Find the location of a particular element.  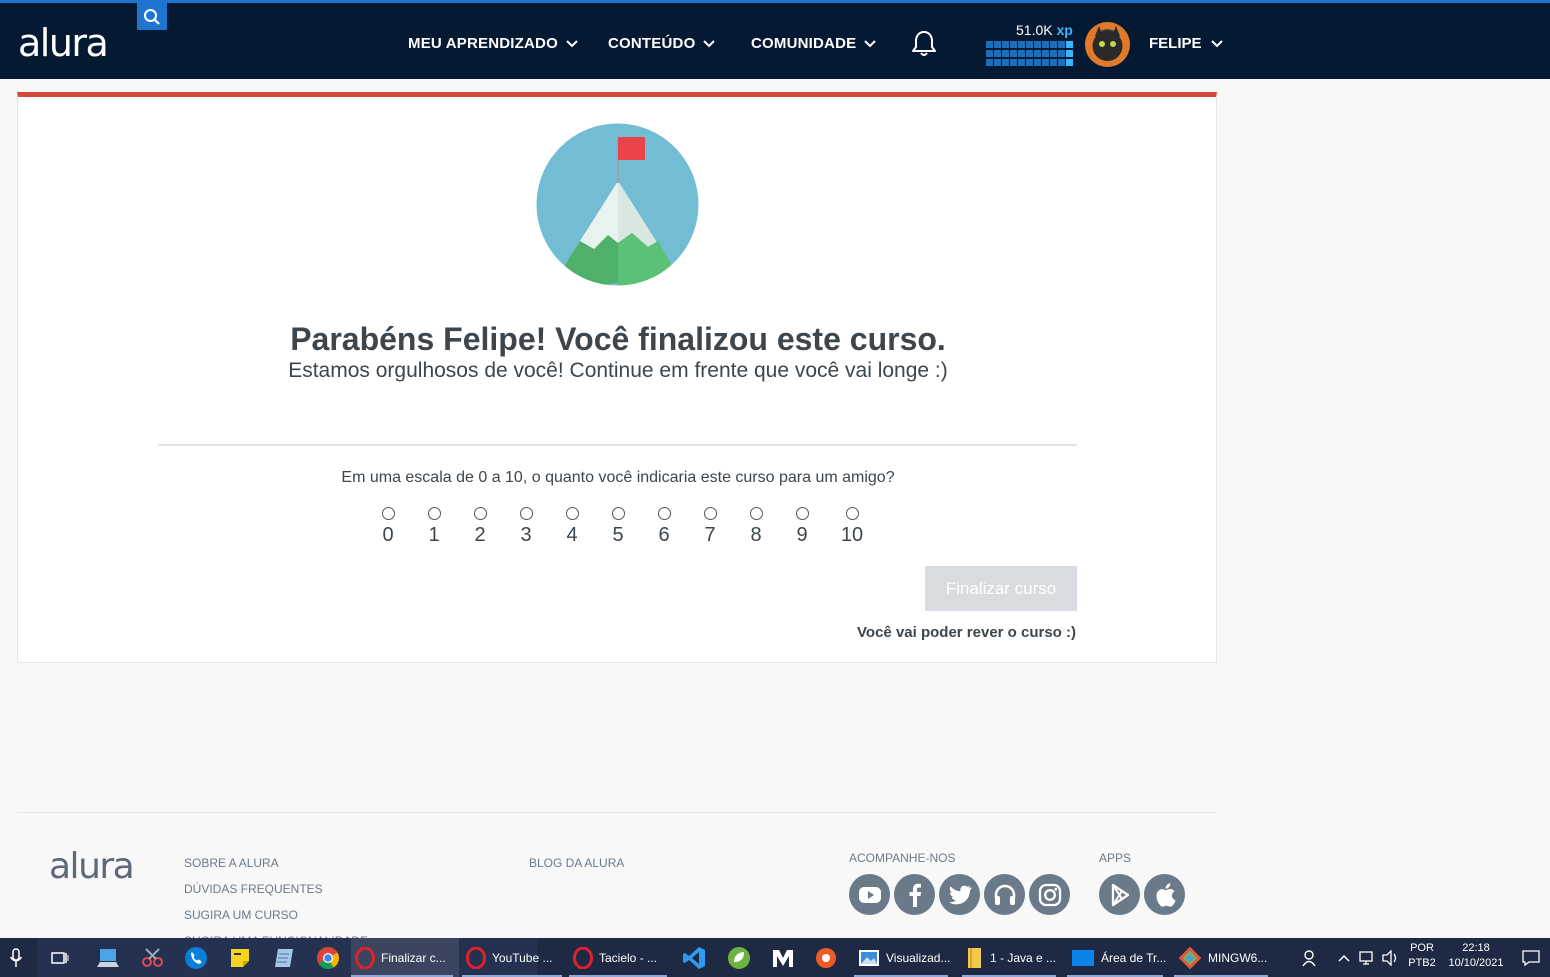

nps-option-5: 5 is located at coordinates (618, 527).